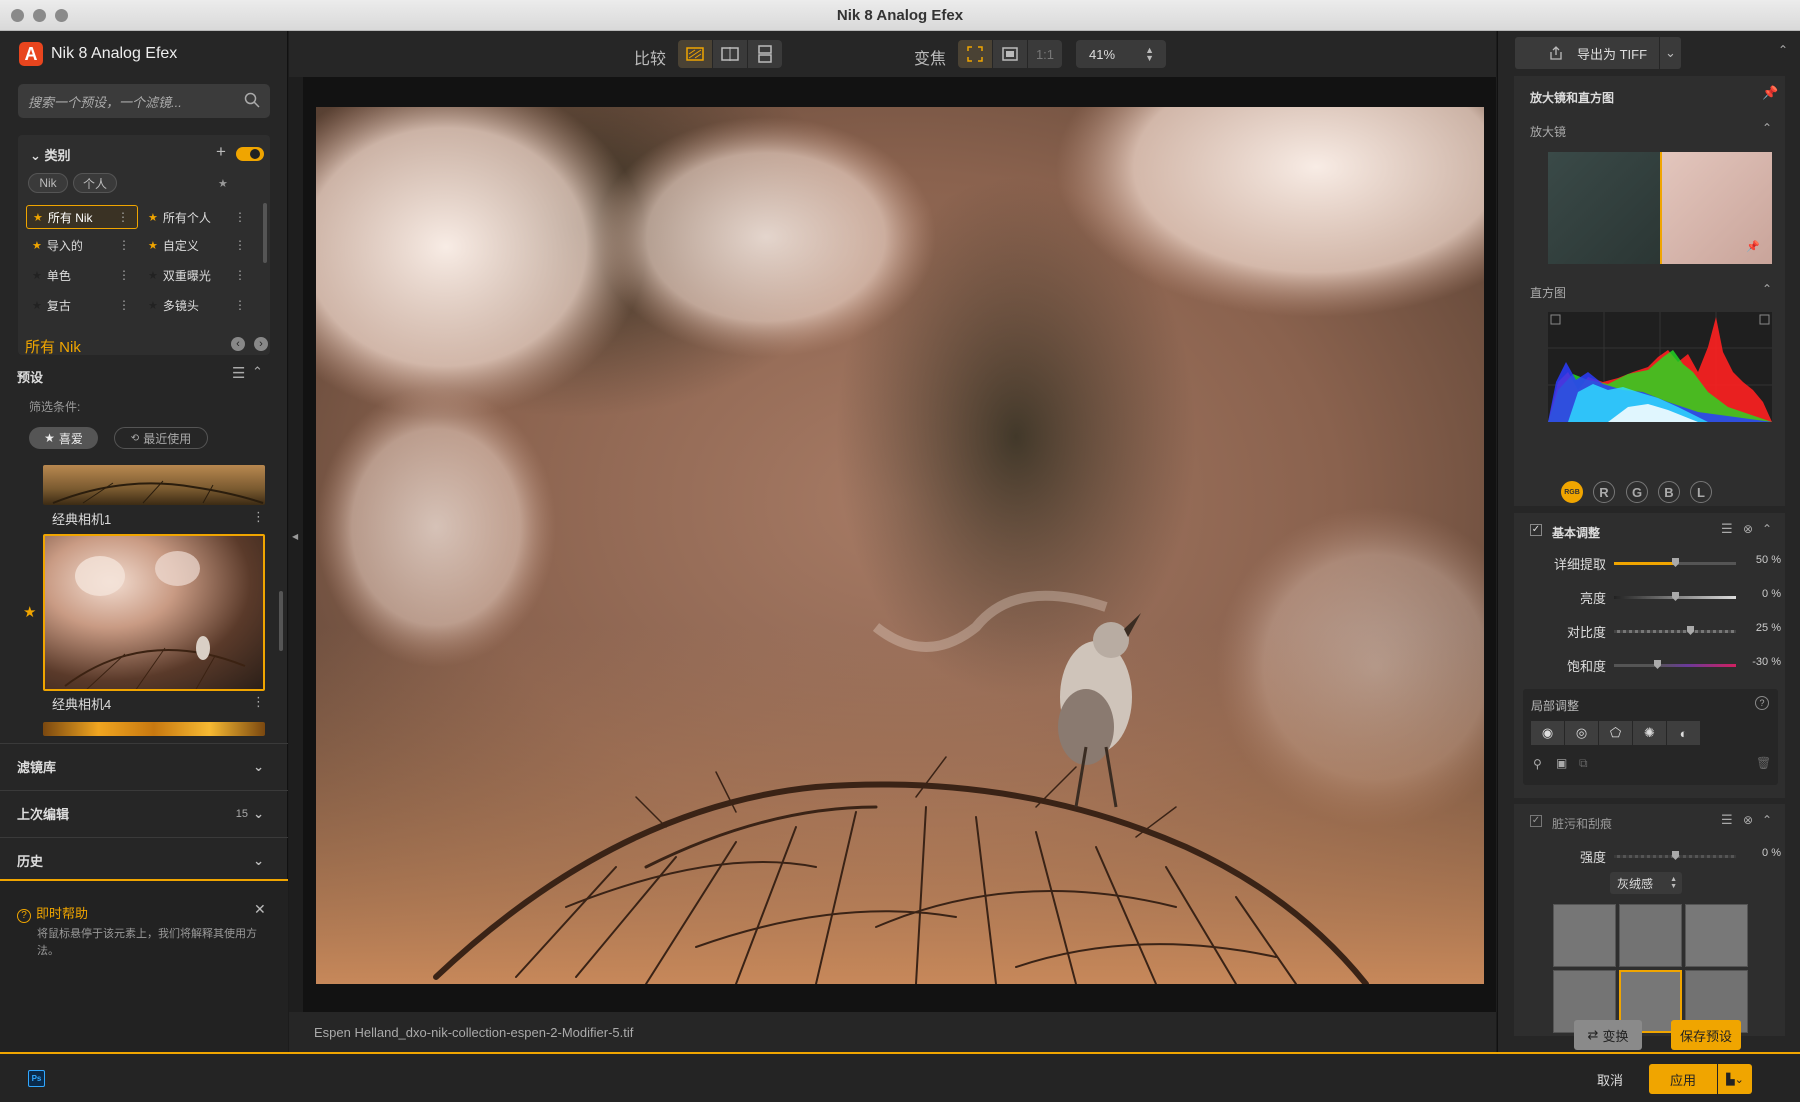  Describe the element at coordinates (1610, 1079) in the screenshot. I see `cancel-button: 取消` at that location.